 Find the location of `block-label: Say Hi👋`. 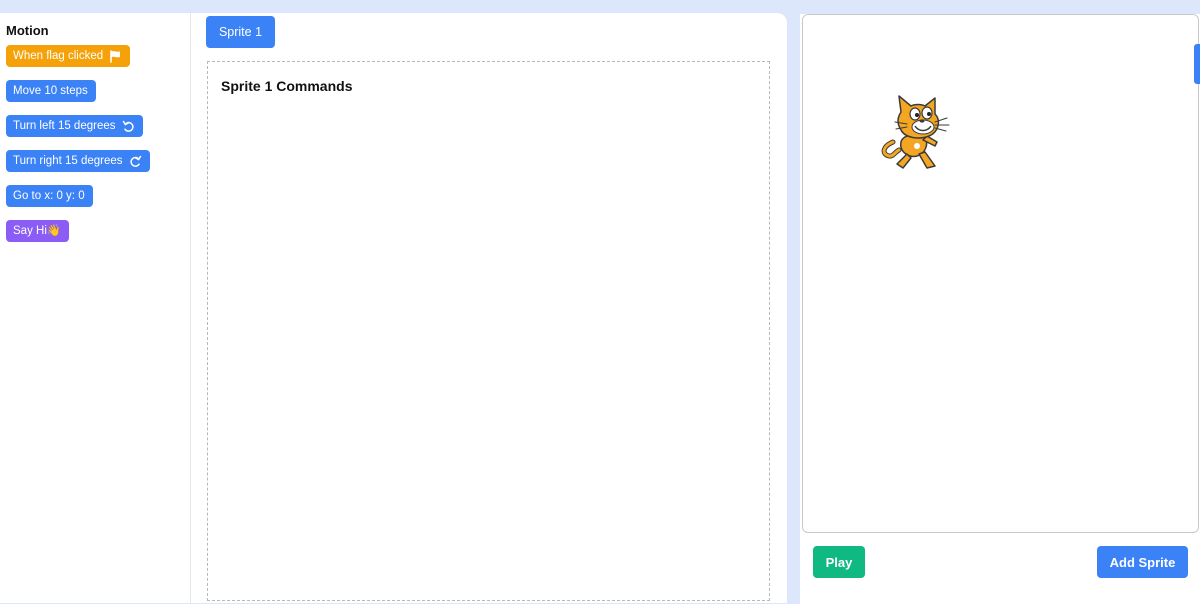

block-label: Say Hi👋 is located at coordinates (37, 231).